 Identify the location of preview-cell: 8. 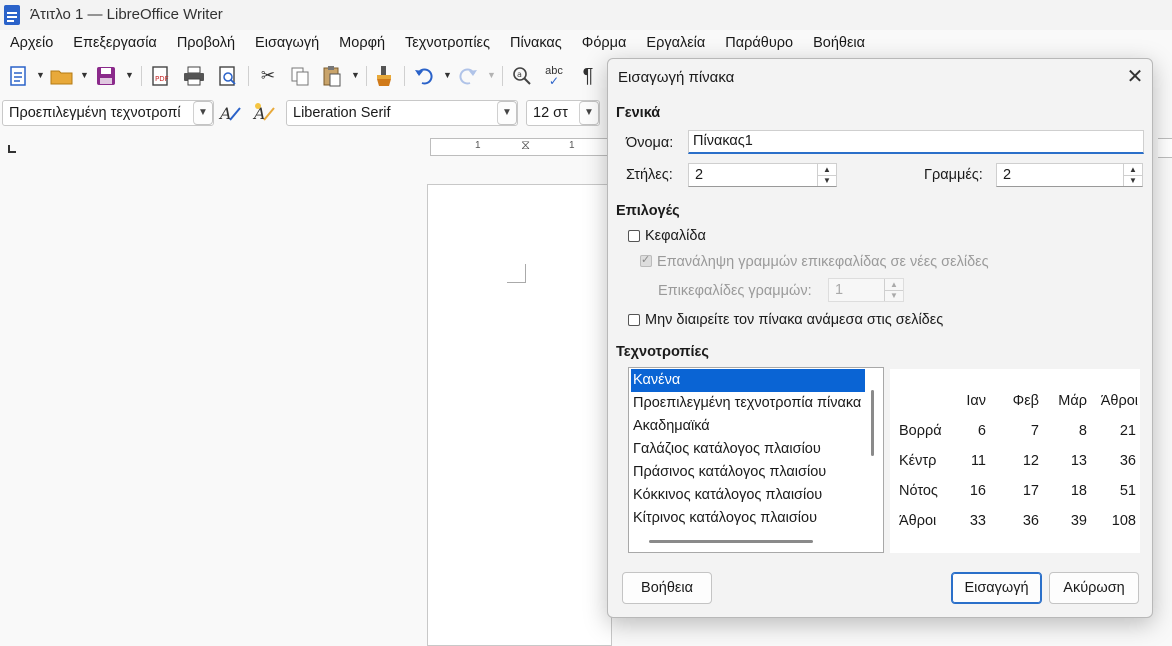
(1082, 431).